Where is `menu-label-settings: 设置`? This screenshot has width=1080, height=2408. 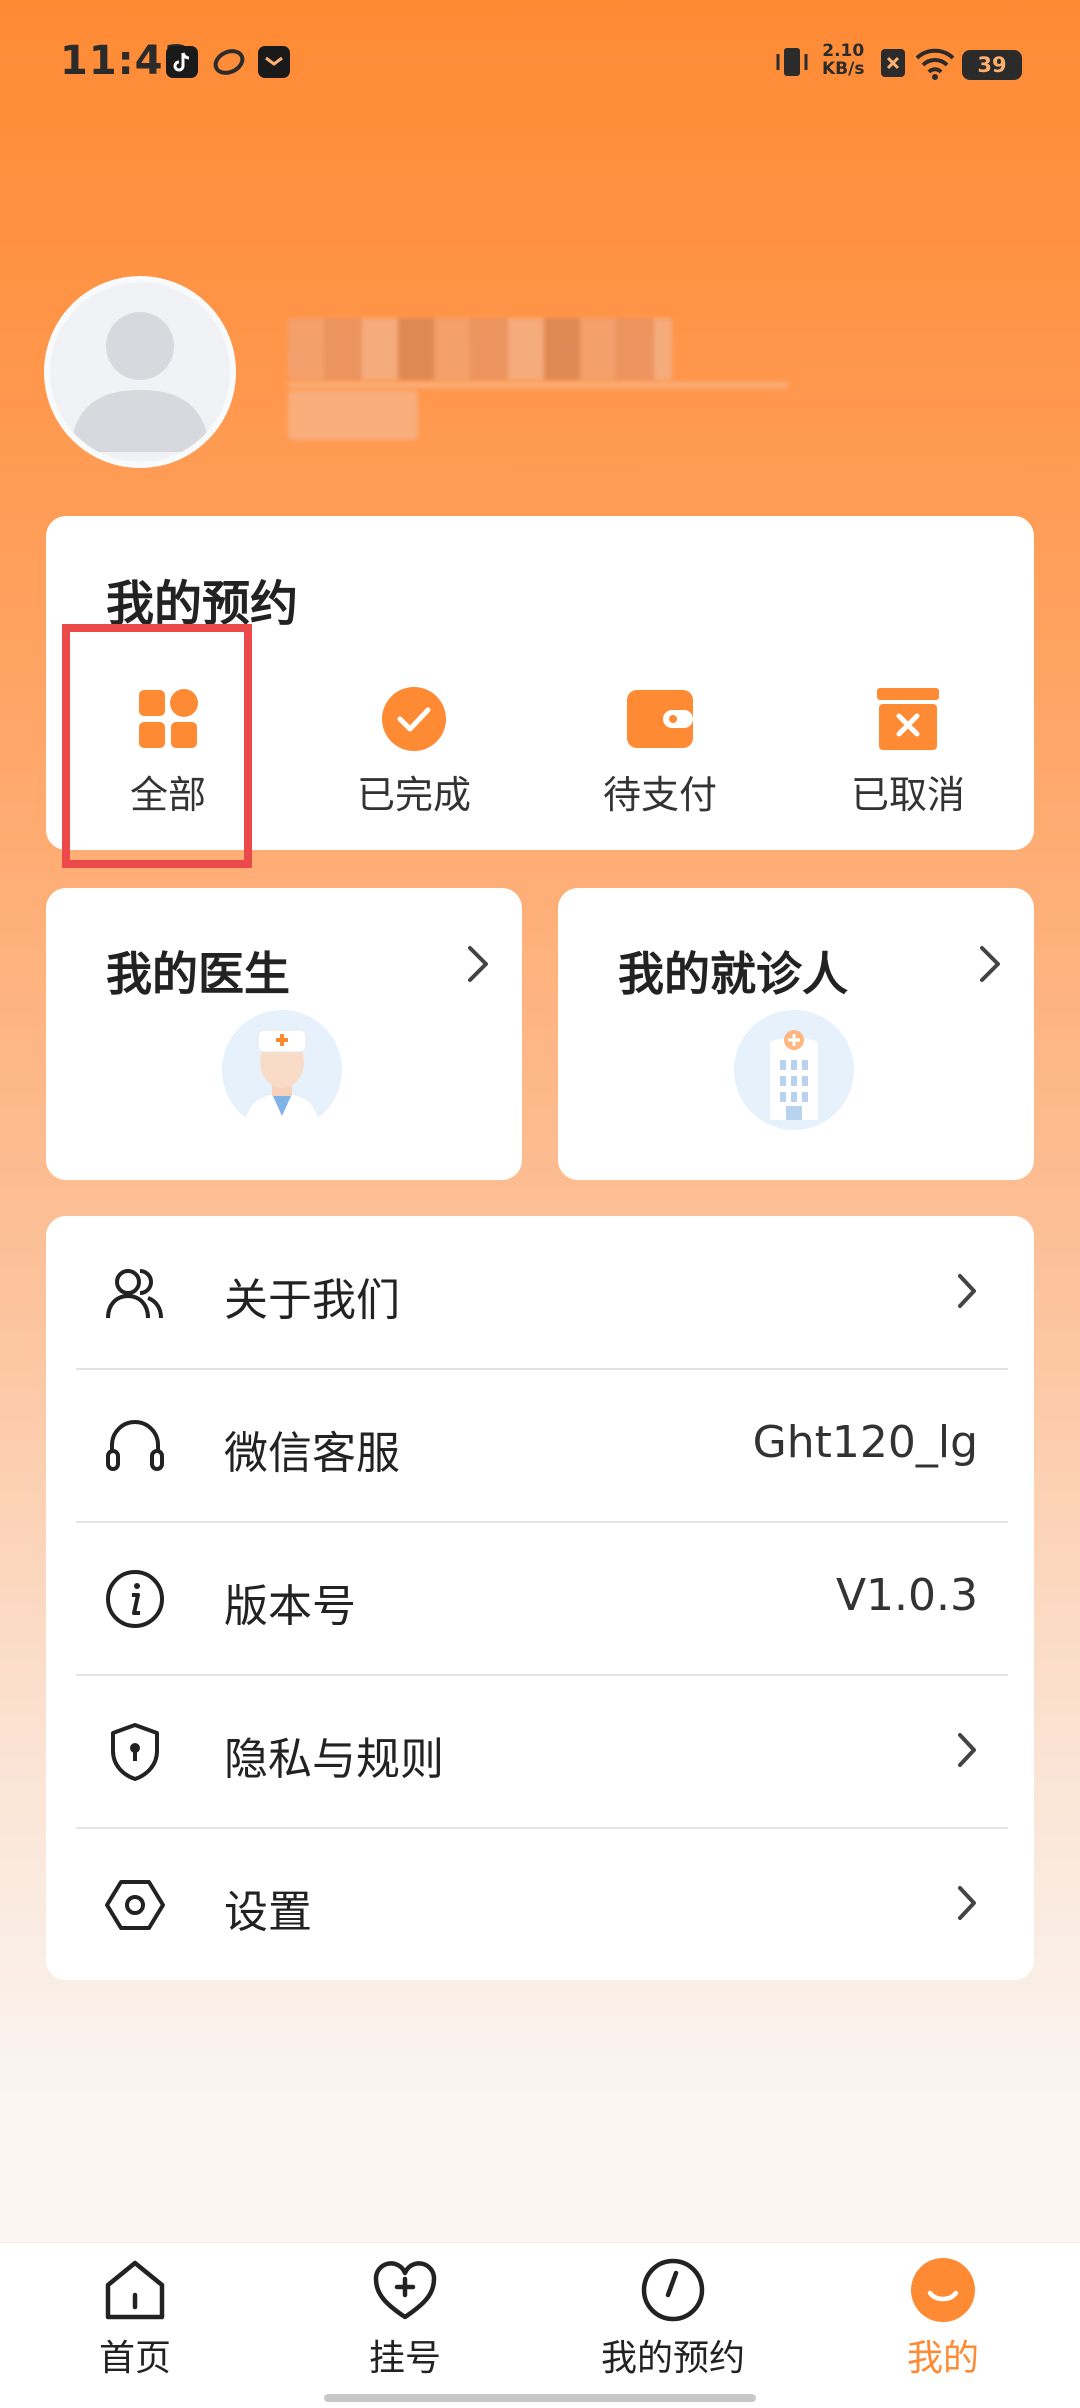
menu-label-settings: 设置 is located at coordinates (268, 1912).